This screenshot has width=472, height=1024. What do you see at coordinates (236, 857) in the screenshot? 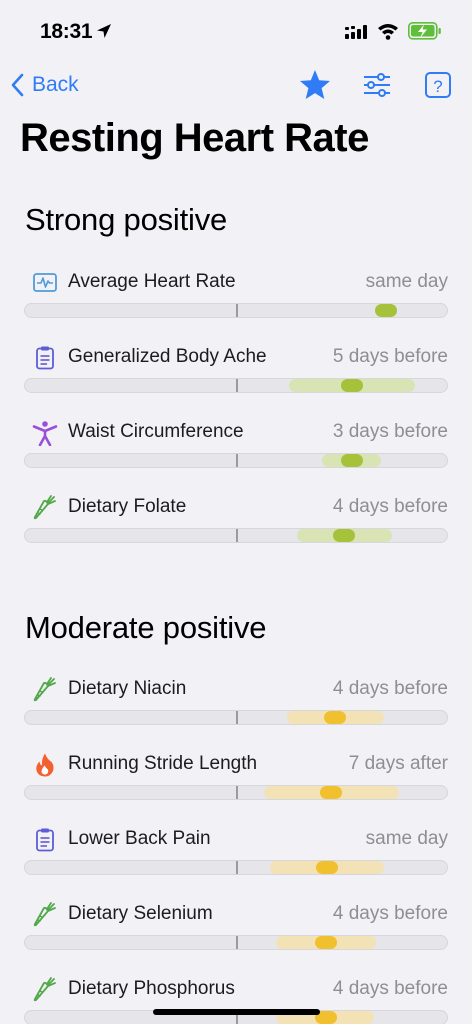
I see `correlation-row-lower-back-pain: Lower Back Pain same day` at bounding box center [236, 857].